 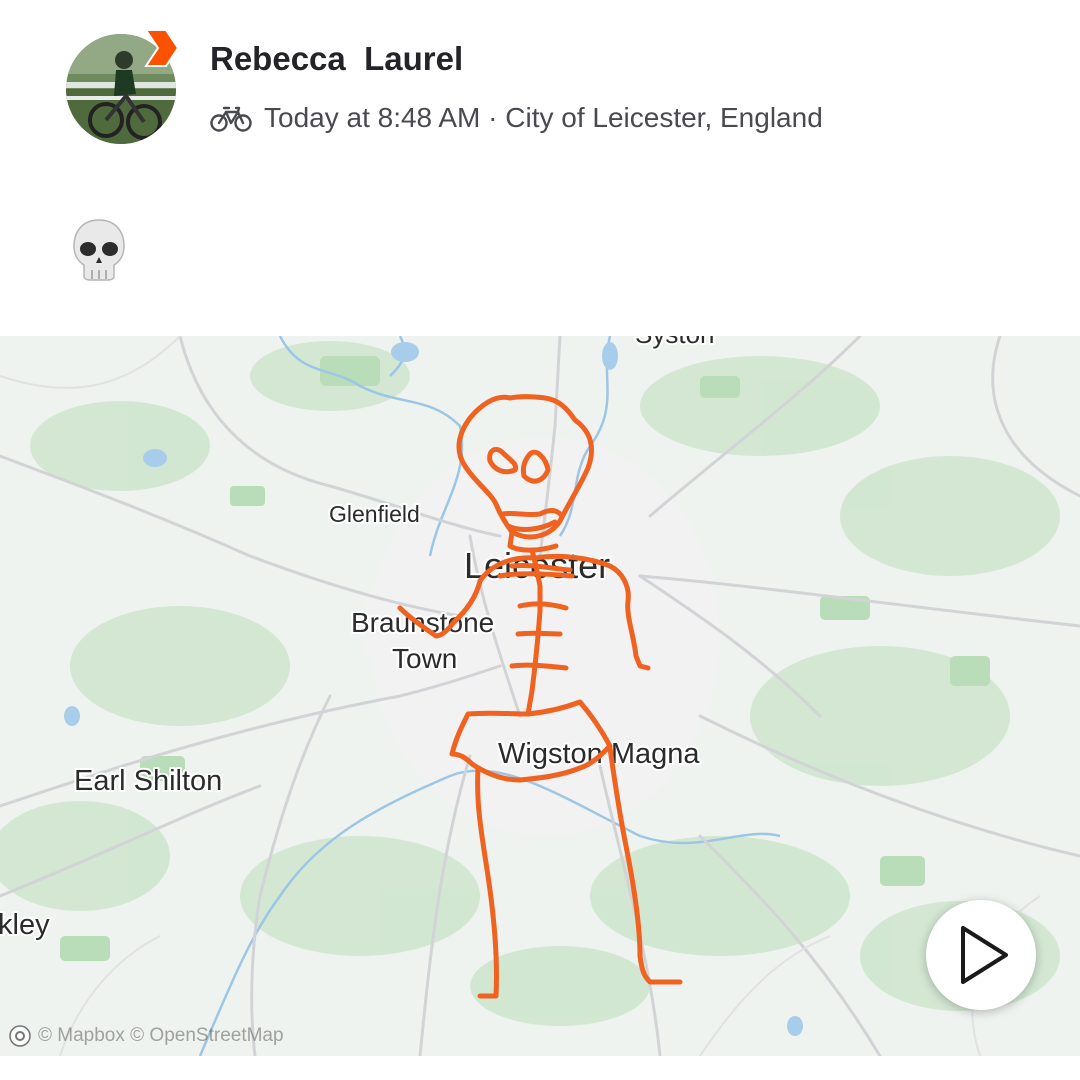 I want to click on activity-timestamp: Today at 8:48 AM, so click(x=372, y=117).